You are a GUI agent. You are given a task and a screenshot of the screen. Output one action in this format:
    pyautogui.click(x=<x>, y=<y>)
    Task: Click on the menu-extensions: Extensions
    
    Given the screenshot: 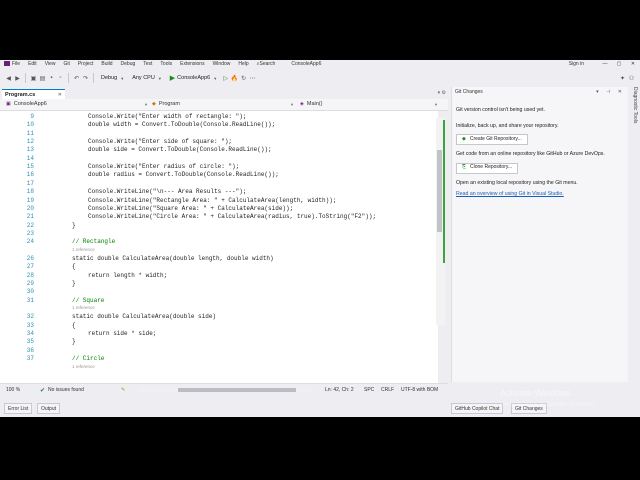 What is the action you would take?
    pyautogui.click(x=192, y=64)
    